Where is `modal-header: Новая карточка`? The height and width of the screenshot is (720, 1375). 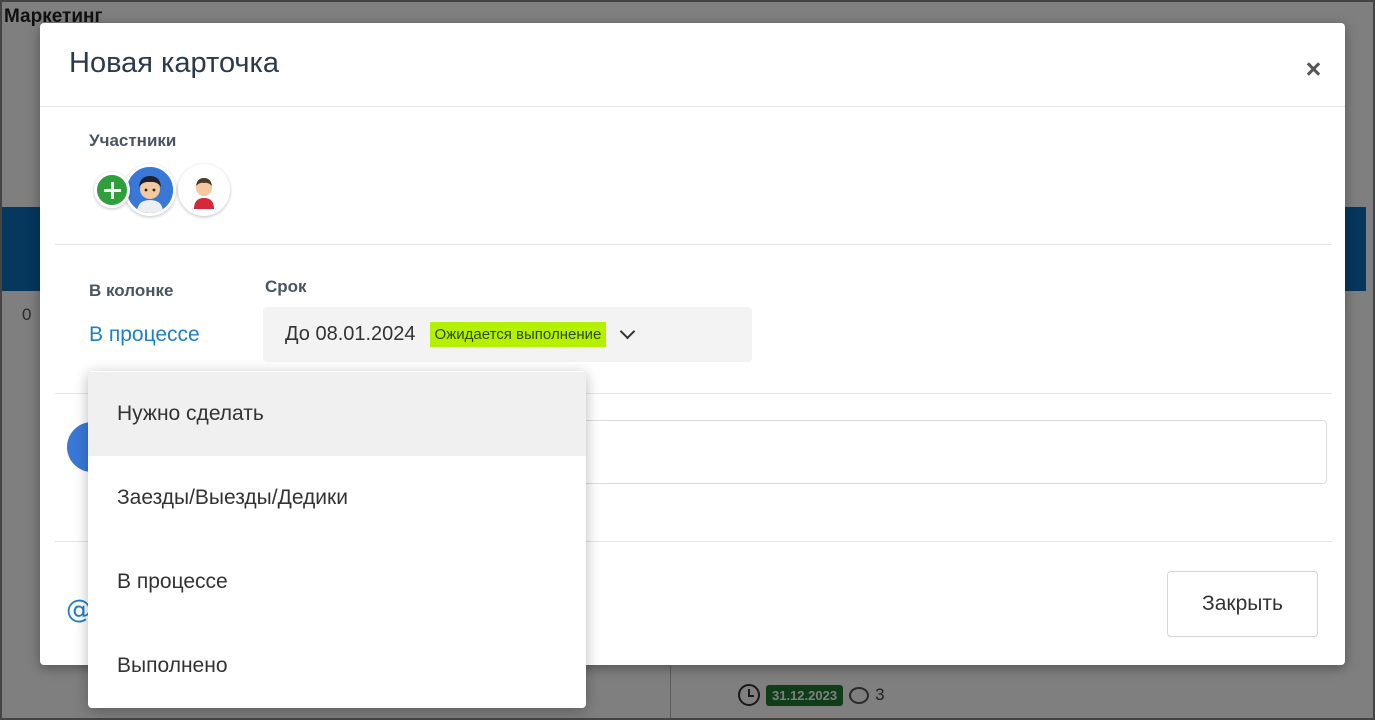 modal-header: Новая карточка is located at coordinates (692, 65).